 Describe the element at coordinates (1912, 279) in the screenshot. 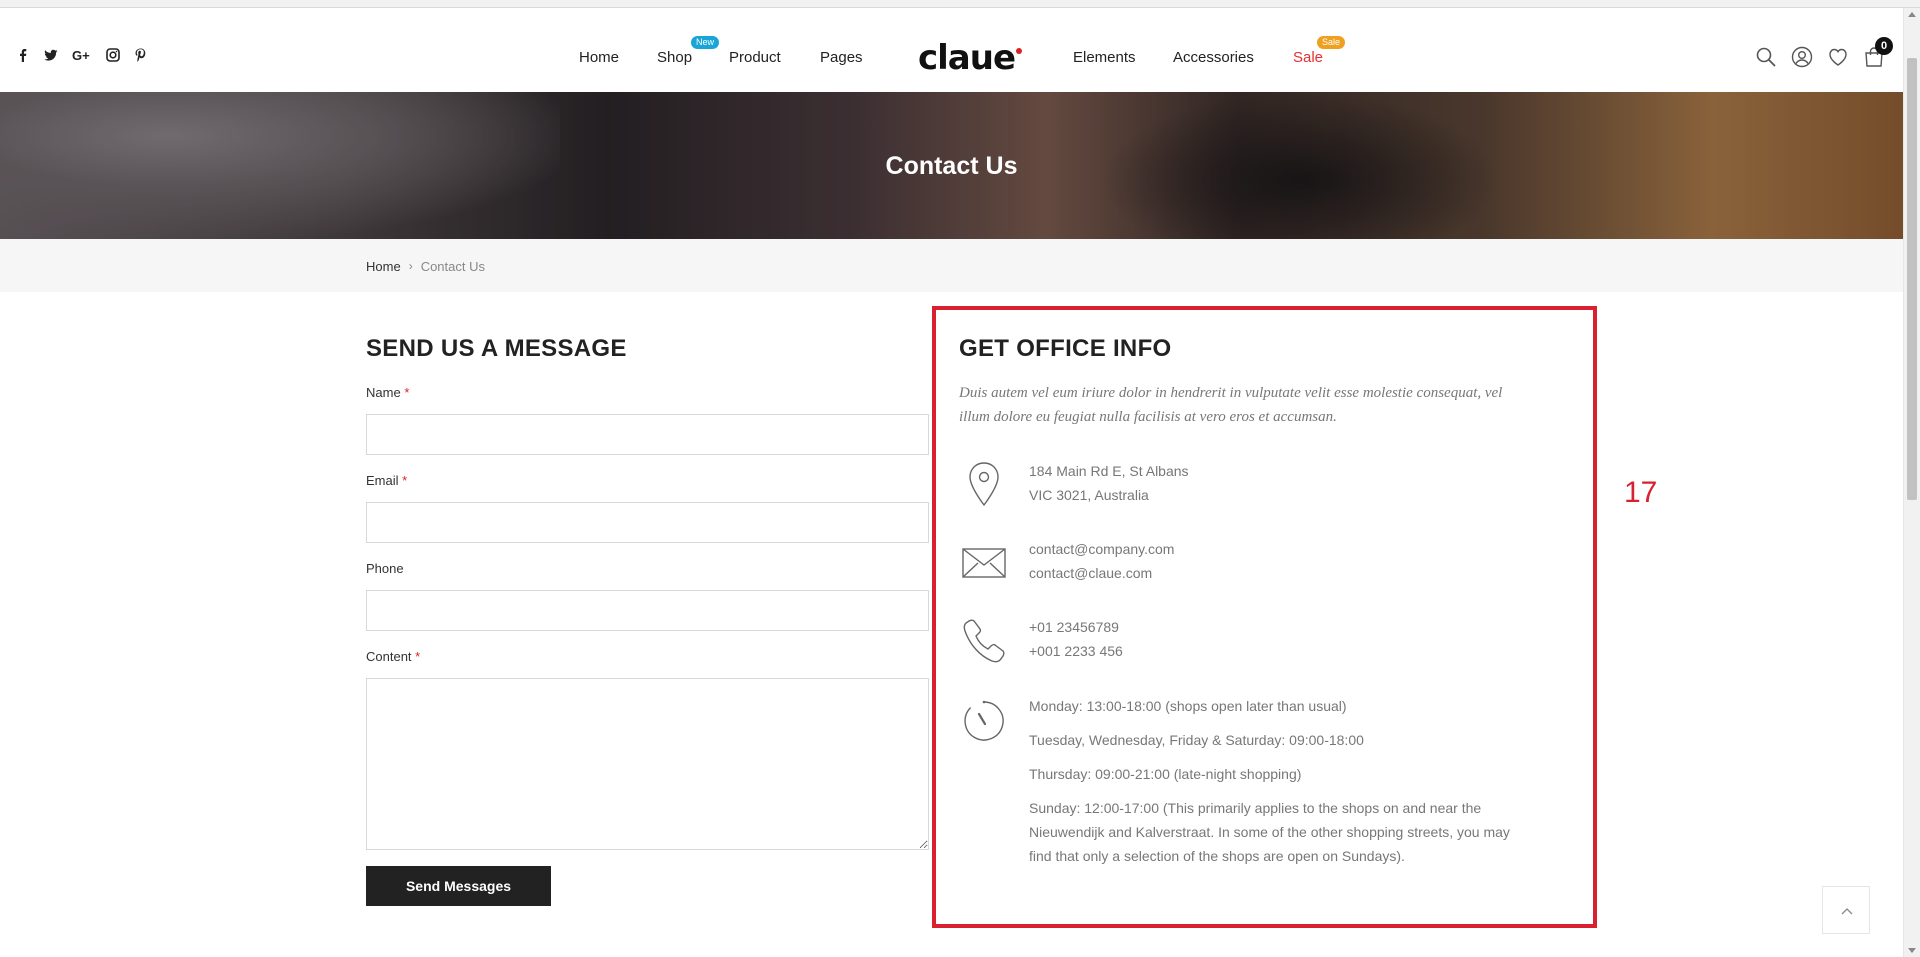

I see `scrollbar-thumb` at that location.